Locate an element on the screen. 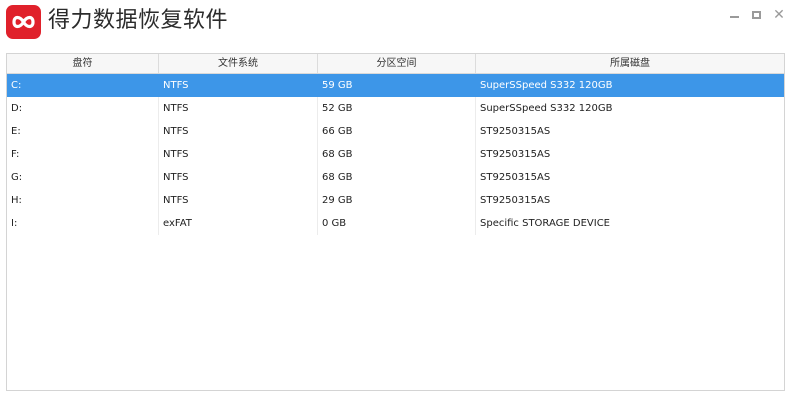 The image size is (794, 400). cell-size: 0 GB is located at coordinates (397, 223).